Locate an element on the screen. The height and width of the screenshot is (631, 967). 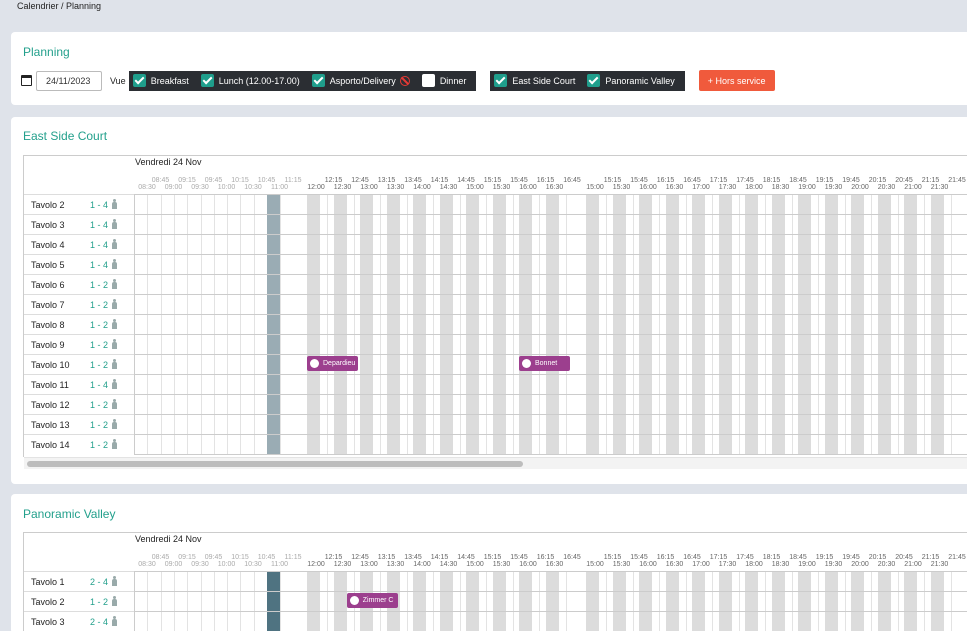
room-panoramic-valley-checkbox: Panoramic Valley is located at coordinates (631, 80).